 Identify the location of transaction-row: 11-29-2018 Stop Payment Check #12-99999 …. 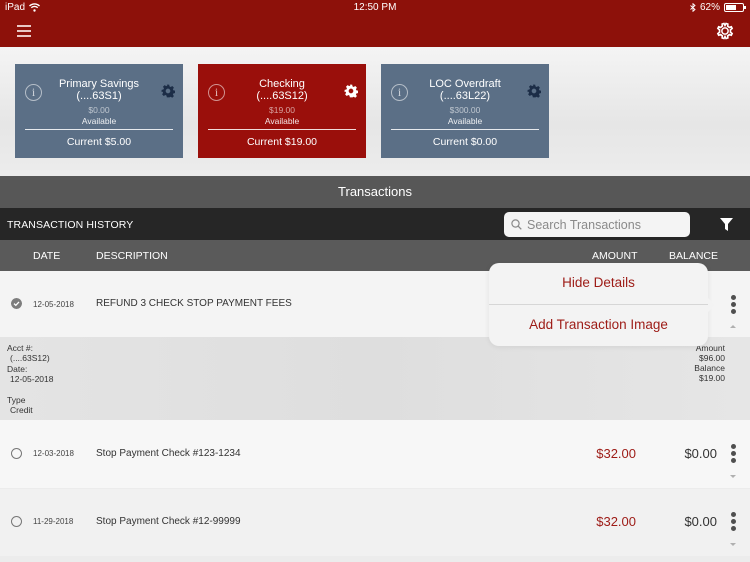
(375, 522).